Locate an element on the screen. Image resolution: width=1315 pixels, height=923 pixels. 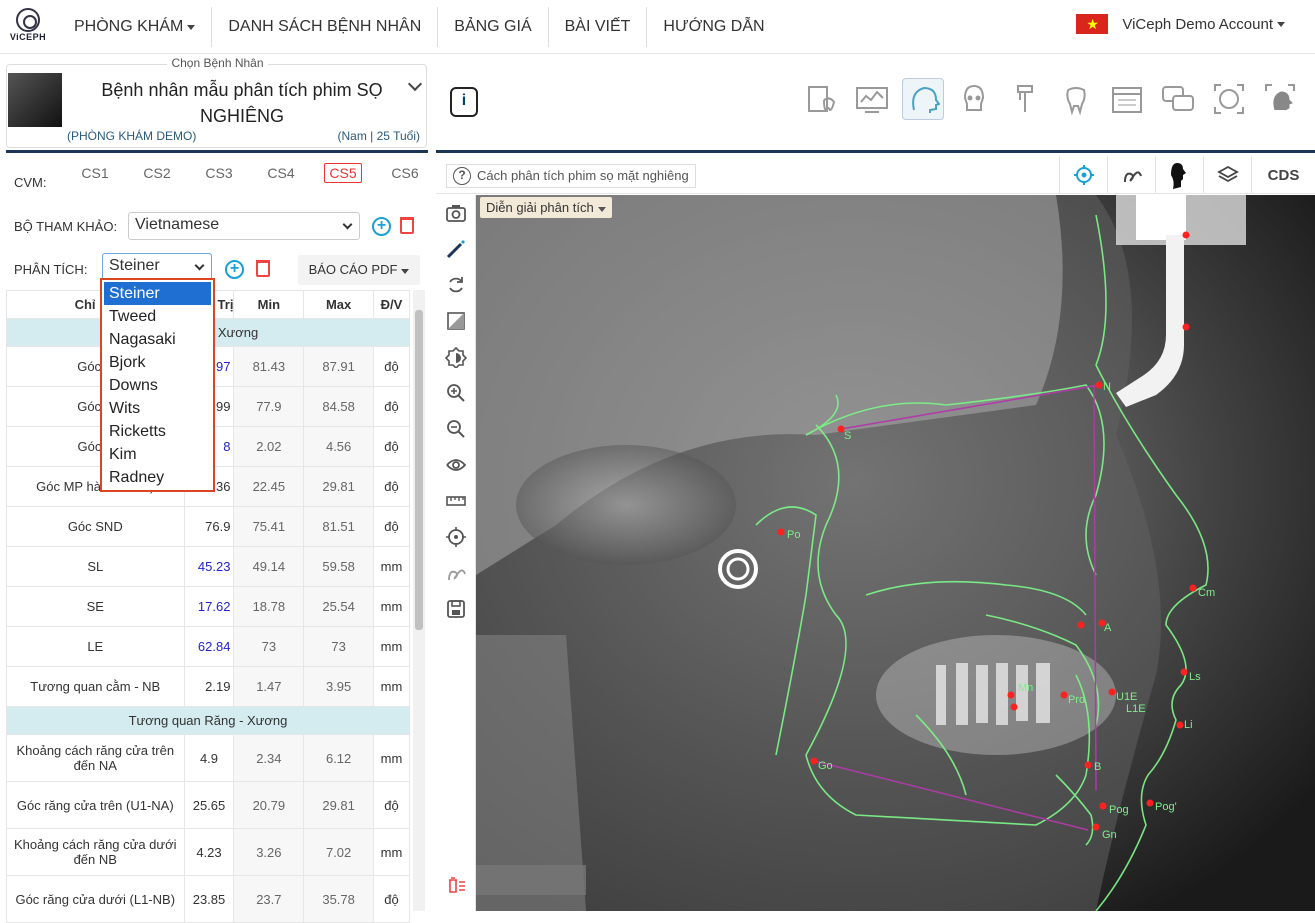
cds-button: CDS is located at coordinates (1283, 175).